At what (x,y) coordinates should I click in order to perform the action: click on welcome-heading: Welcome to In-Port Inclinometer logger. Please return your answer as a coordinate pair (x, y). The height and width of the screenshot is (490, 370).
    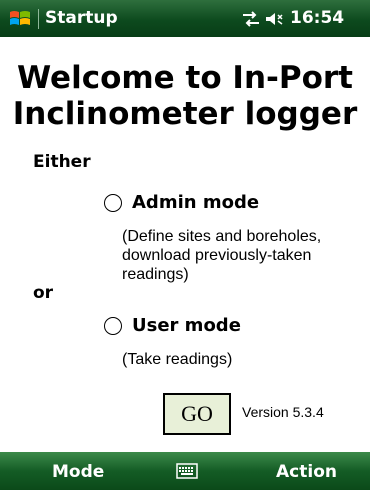
    Looking at the image, I should click on (185, 96).